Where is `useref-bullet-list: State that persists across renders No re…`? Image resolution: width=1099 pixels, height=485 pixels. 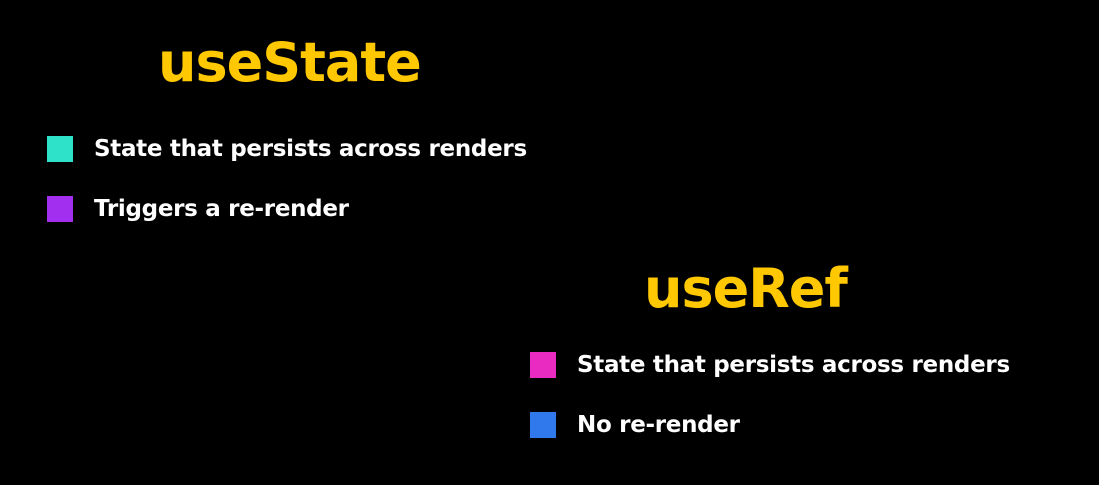 useref-bullet-list: State that persists across renders No re… is located at coordinates (770, 410).